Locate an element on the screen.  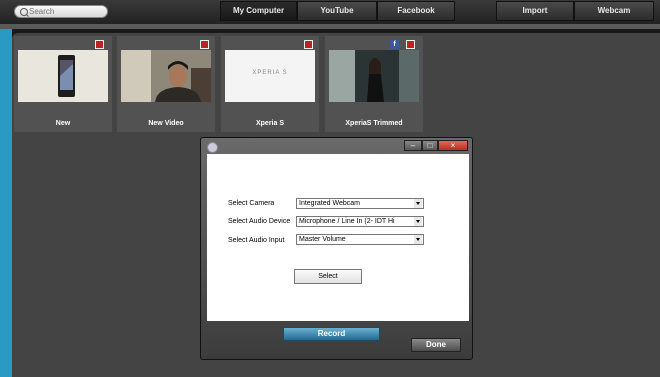
video-thumbnail: XPERIA S is located at coordinates (270, 76).